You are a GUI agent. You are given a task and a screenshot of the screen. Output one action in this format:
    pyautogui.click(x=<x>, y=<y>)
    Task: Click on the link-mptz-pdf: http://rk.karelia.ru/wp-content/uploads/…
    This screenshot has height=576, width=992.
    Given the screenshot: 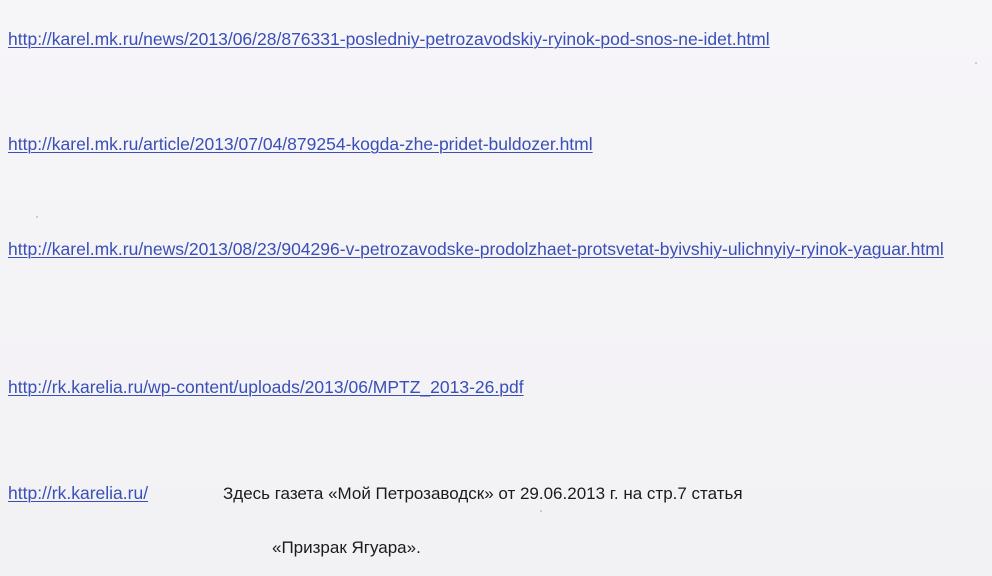 What is the action you would take?
    pyautogui.click(x=266, y=387)
    